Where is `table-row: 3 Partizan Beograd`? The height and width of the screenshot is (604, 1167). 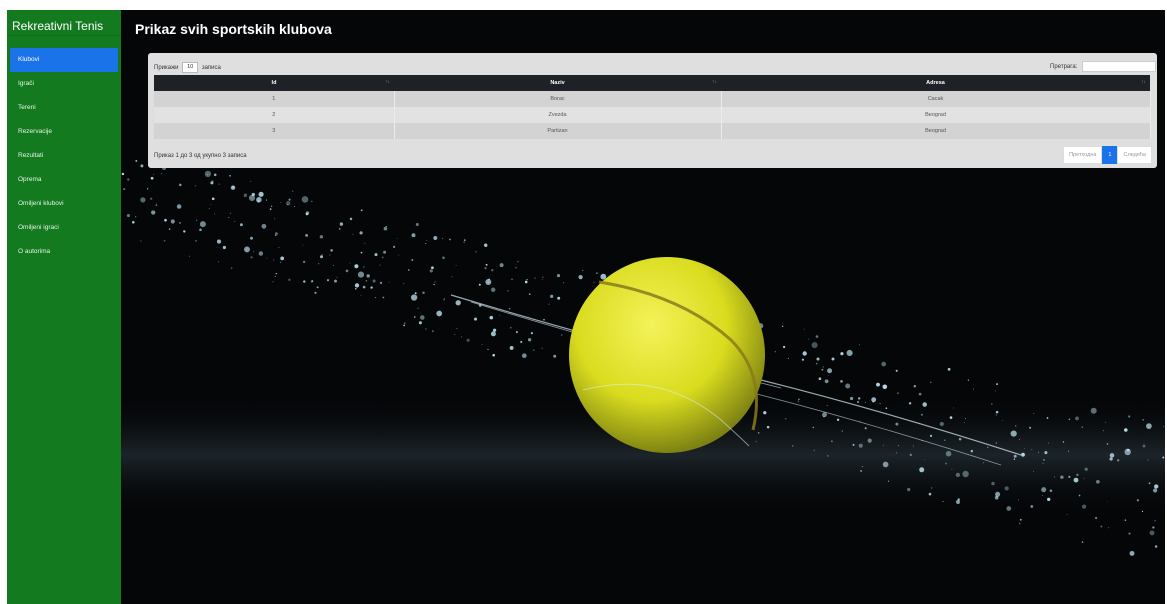
table-row: 3 Partizan Beograd is located at coordinates (652, 131).